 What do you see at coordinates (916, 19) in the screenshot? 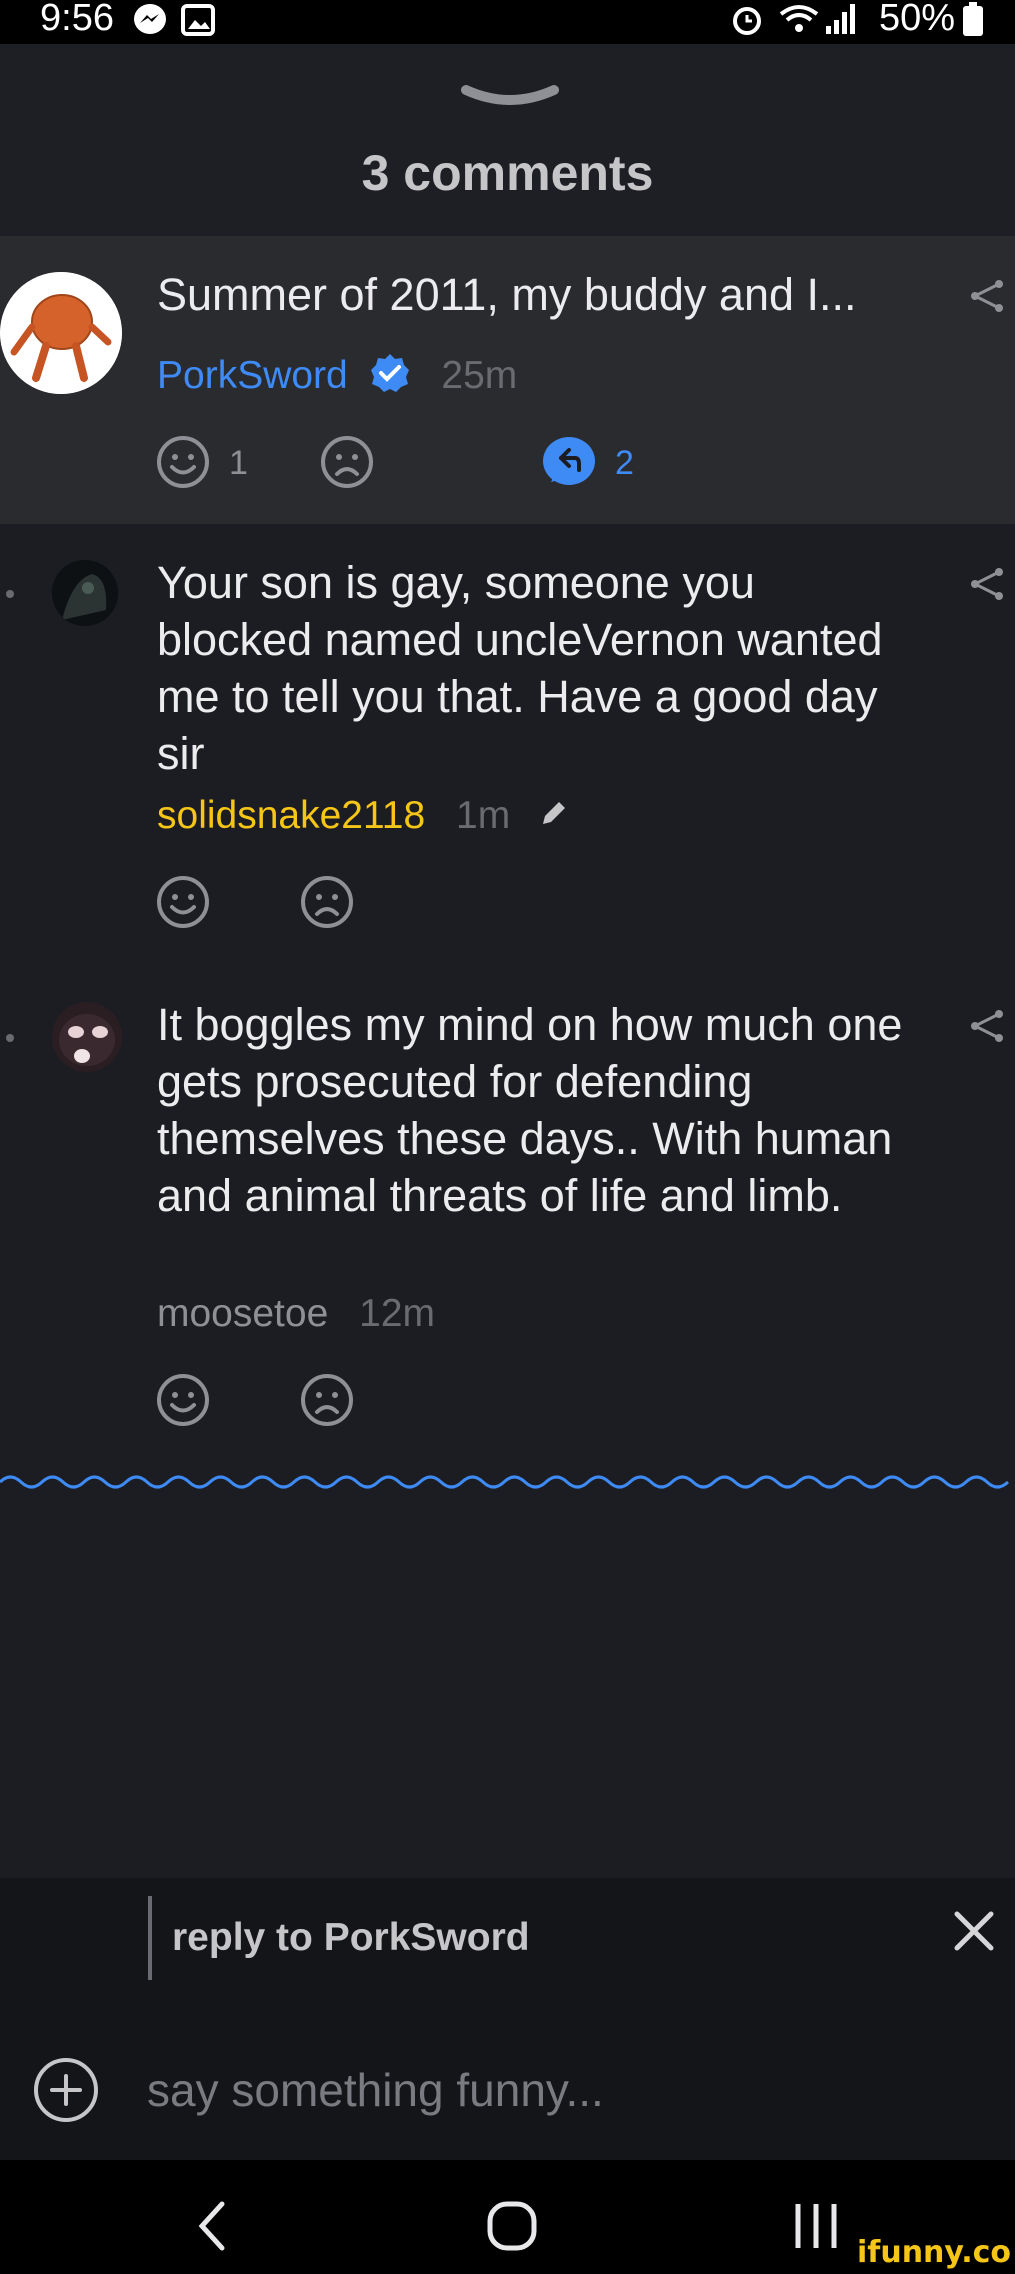
I see `battery-percent: 50%` at bounding box center [916, 19].